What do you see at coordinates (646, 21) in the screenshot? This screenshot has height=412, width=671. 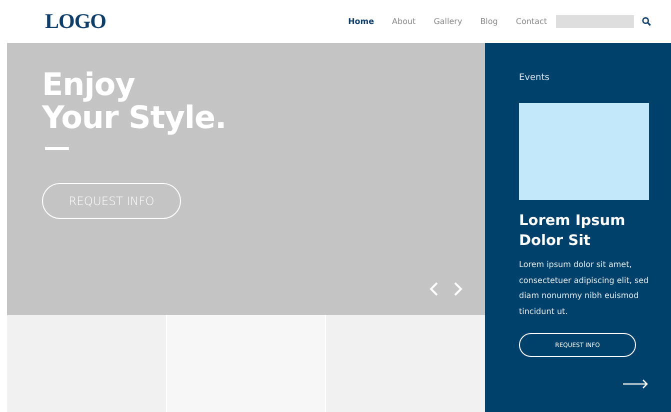 I see `search-icon` at bounding box center [646, 21].